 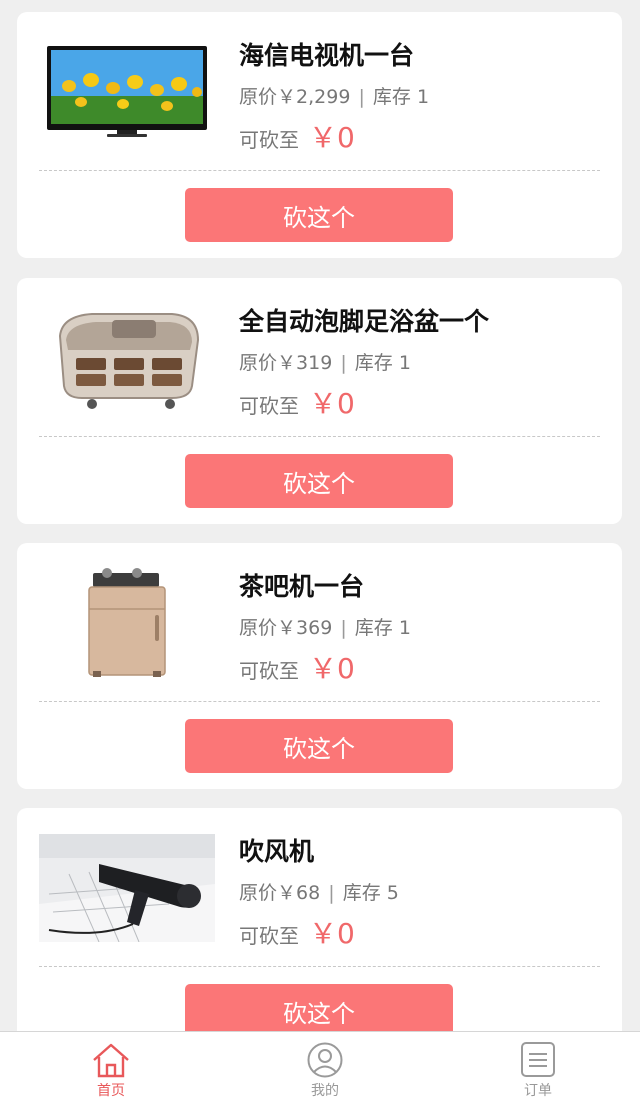 What do you see at coordinates (392, 893) in the screenshot?
I see `stock-count: 5` at bounding box center [392, 893].